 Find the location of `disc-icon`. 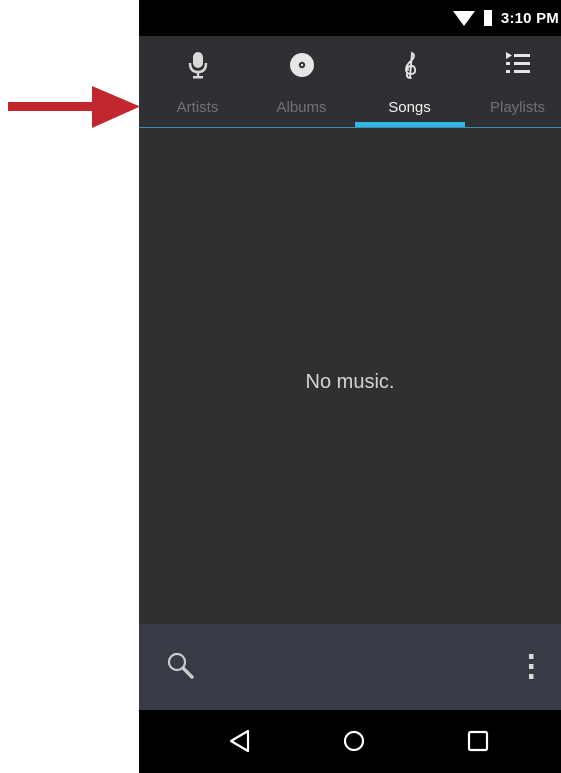

disc-icon is located at coordinates (301, 65).